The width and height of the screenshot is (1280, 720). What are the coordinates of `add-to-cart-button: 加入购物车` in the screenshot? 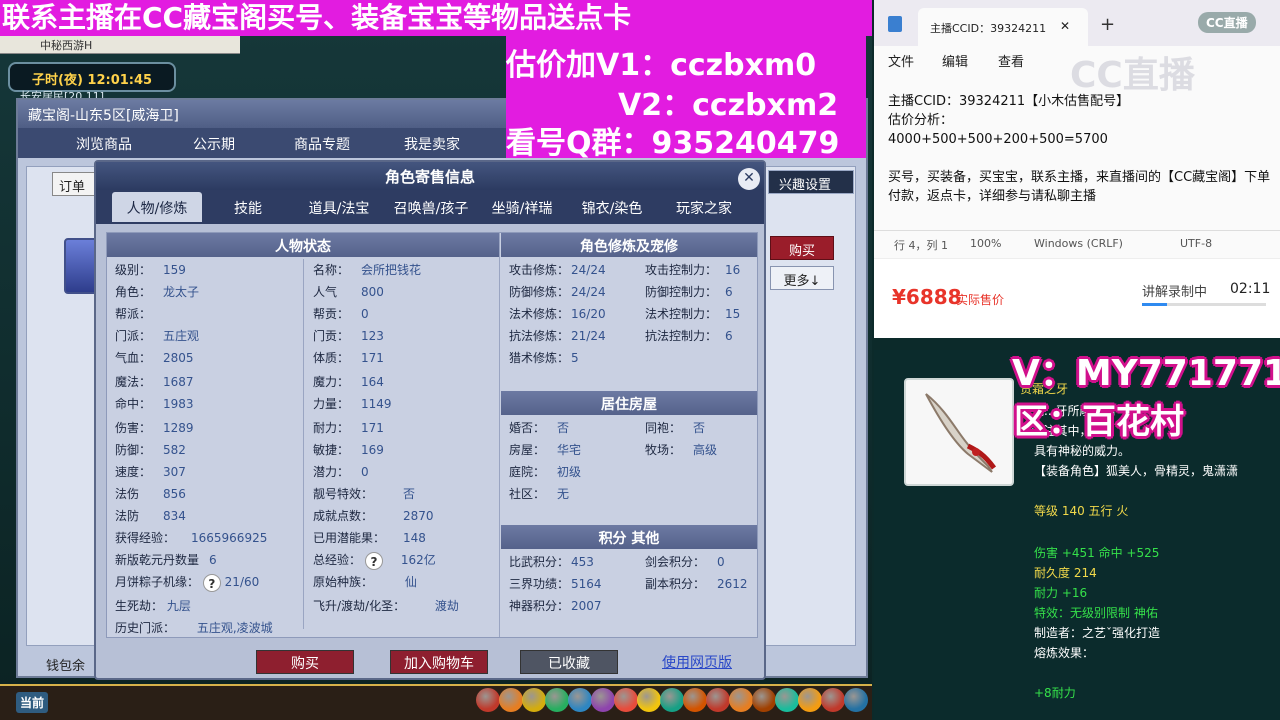 It's located at (439, 662).